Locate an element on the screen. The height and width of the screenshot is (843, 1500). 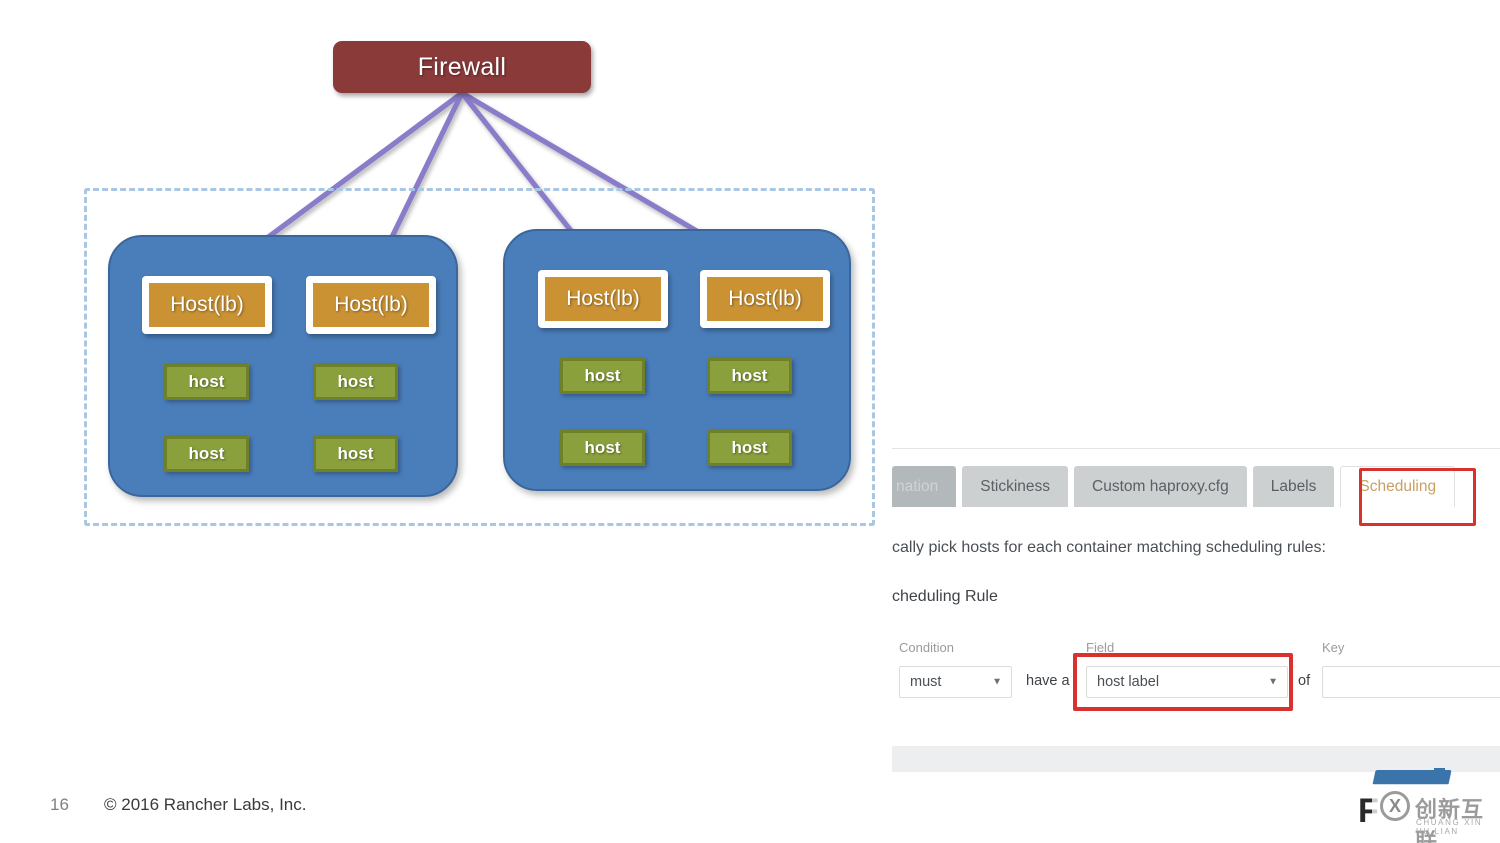
field-select-value: host label is located at coordinates (1128, 682).